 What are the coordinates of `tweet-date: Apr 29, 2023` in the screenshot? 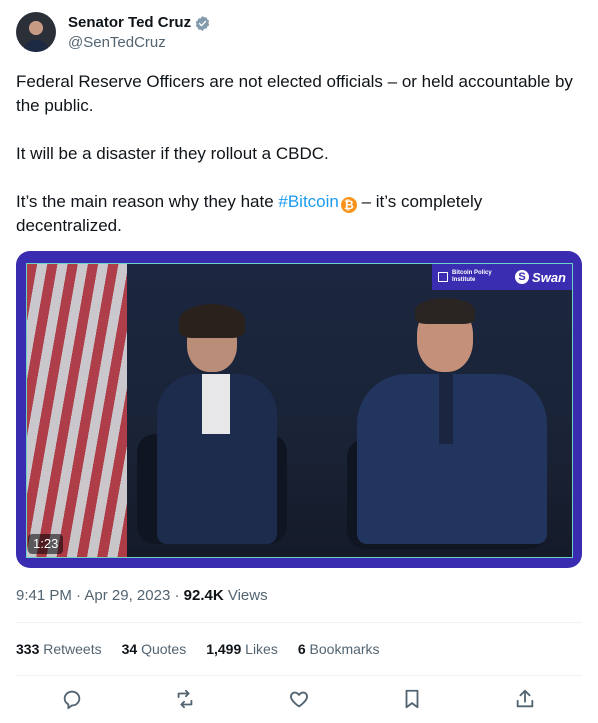 It's located at (127, 595).